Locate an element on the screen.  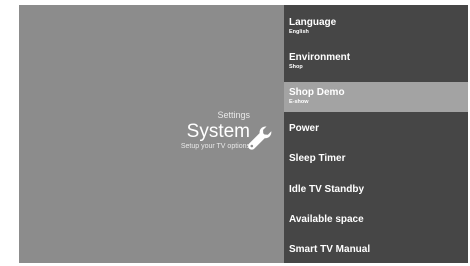
page-title: System is located at coordinates (218, 131).